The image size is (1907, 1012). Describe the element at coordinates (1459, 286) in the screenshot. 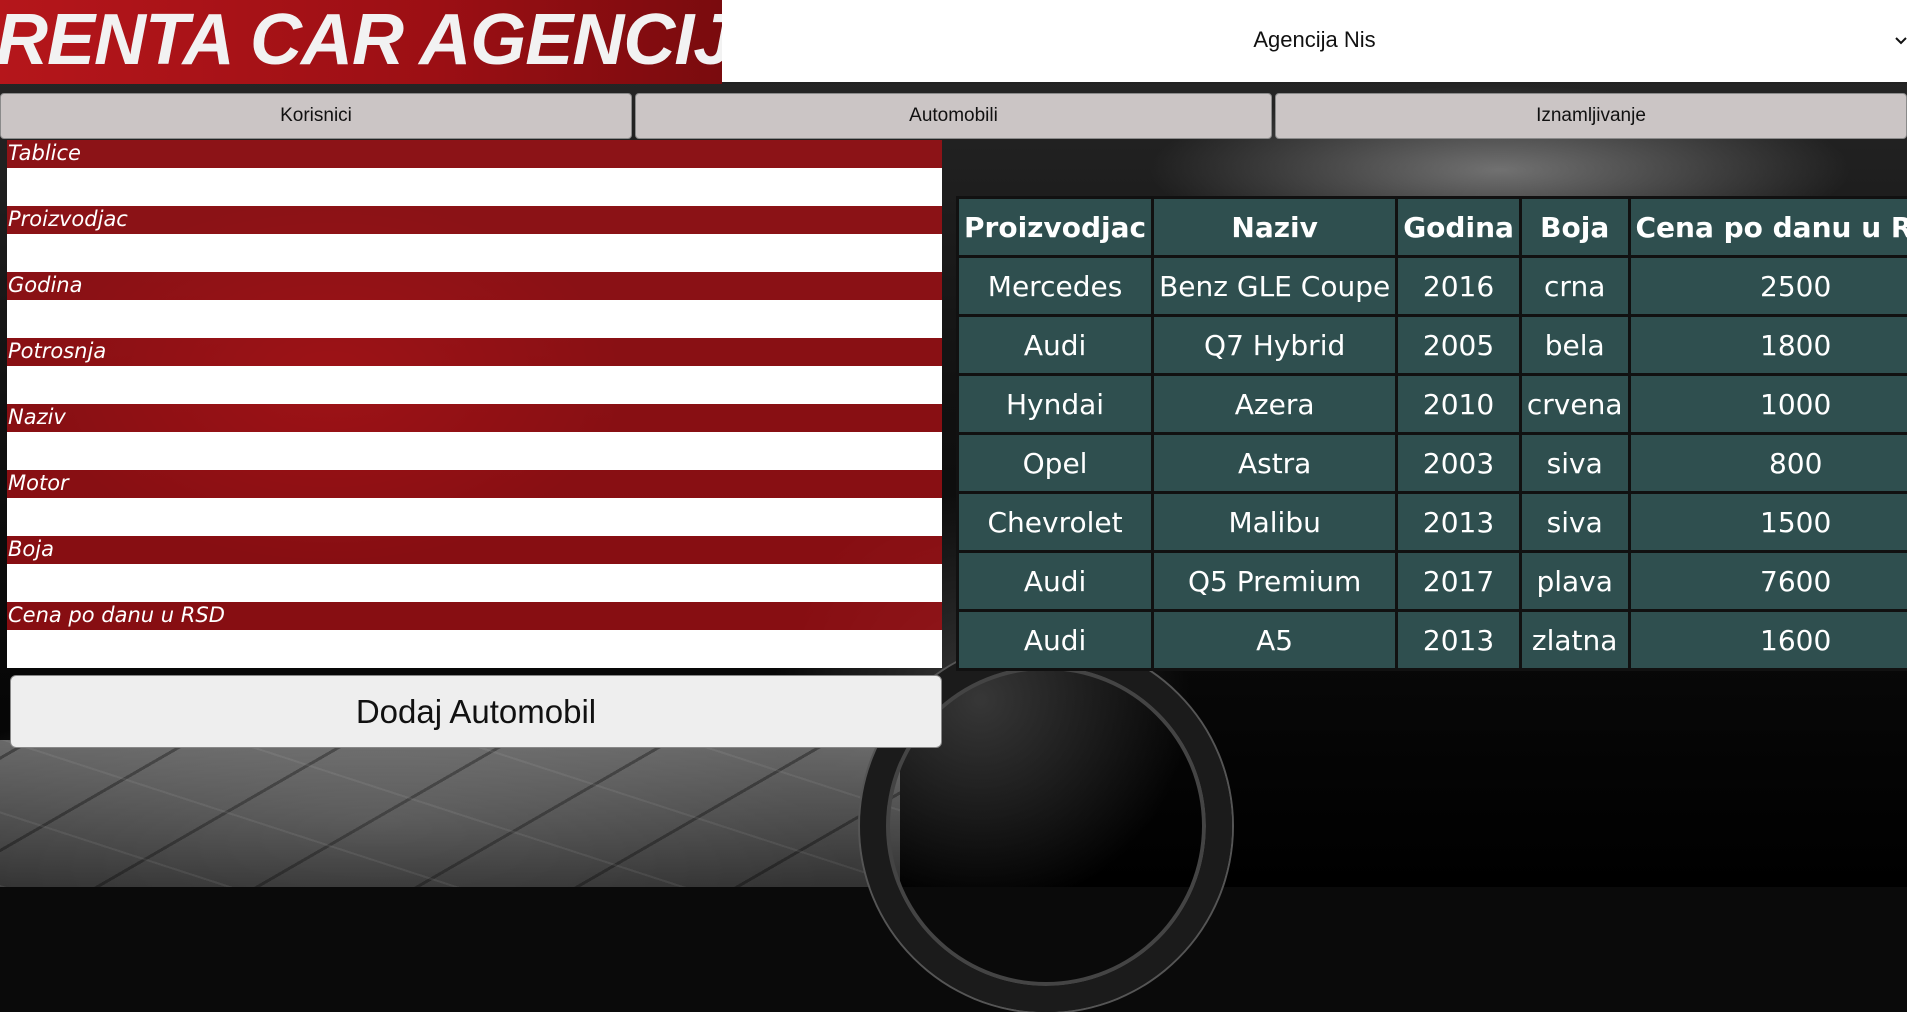

I see `cell-godina: 2016` at that location.